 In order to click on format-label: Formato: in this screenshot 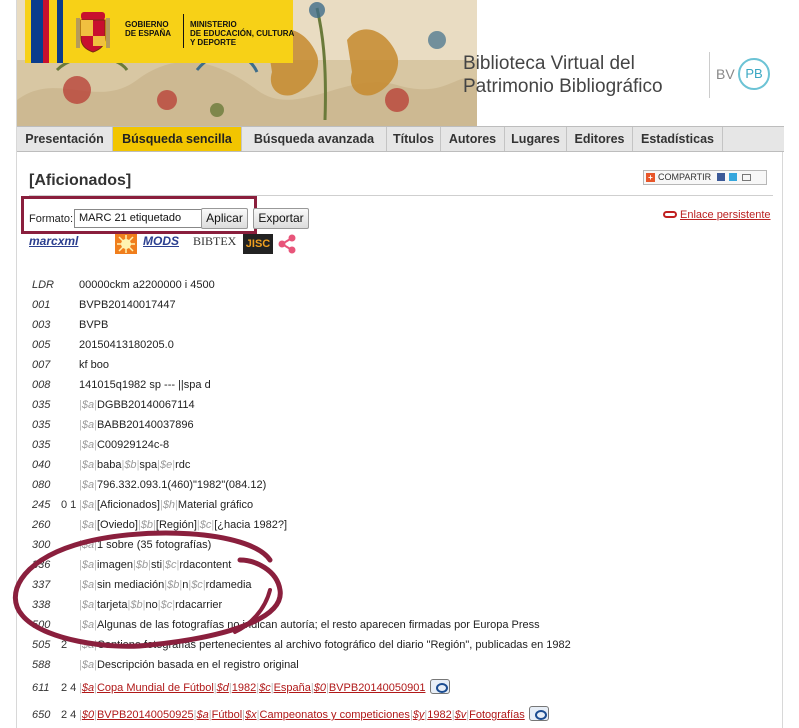, I will do `click(51, 219)`.